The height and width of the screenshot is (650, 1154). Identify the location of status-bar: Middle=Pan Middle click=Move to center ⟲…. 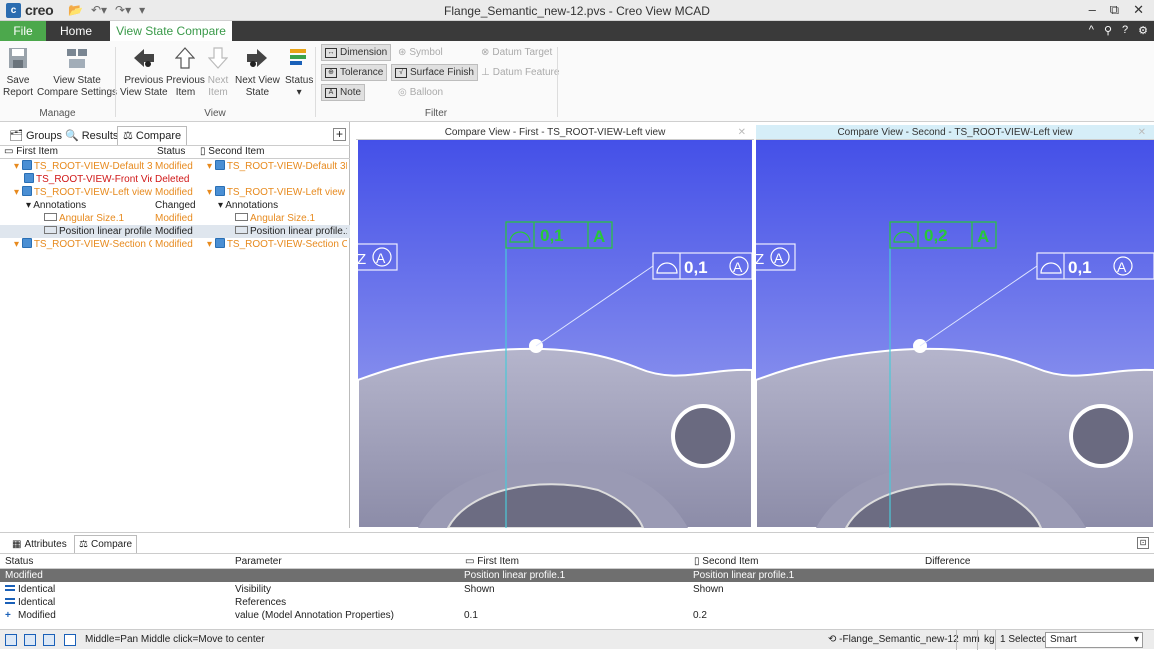
(577, 639).